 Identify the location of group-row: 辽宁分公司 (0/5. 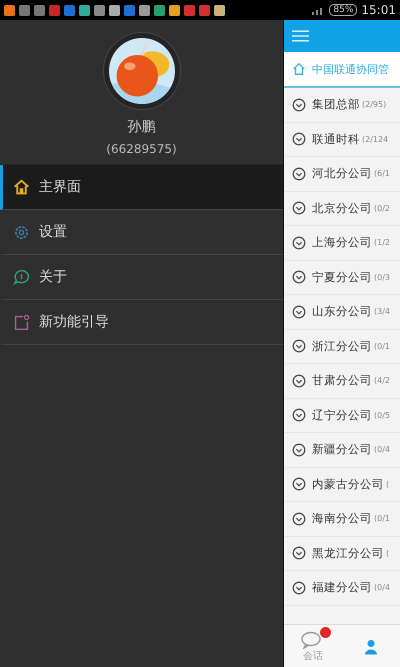
(342, 415).